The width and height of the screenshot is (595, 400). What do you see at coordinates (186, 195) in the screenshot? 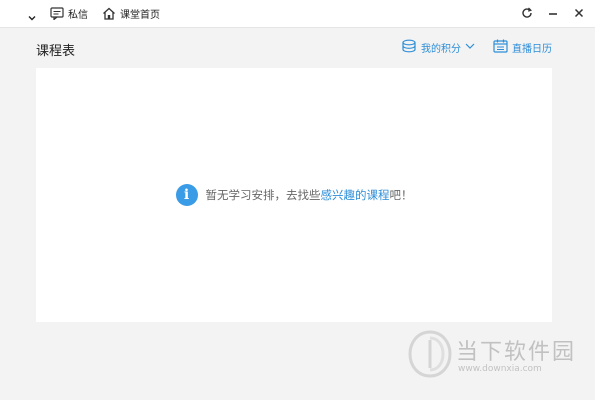
I see `info-icon: i` at bounding box center [186, 195].